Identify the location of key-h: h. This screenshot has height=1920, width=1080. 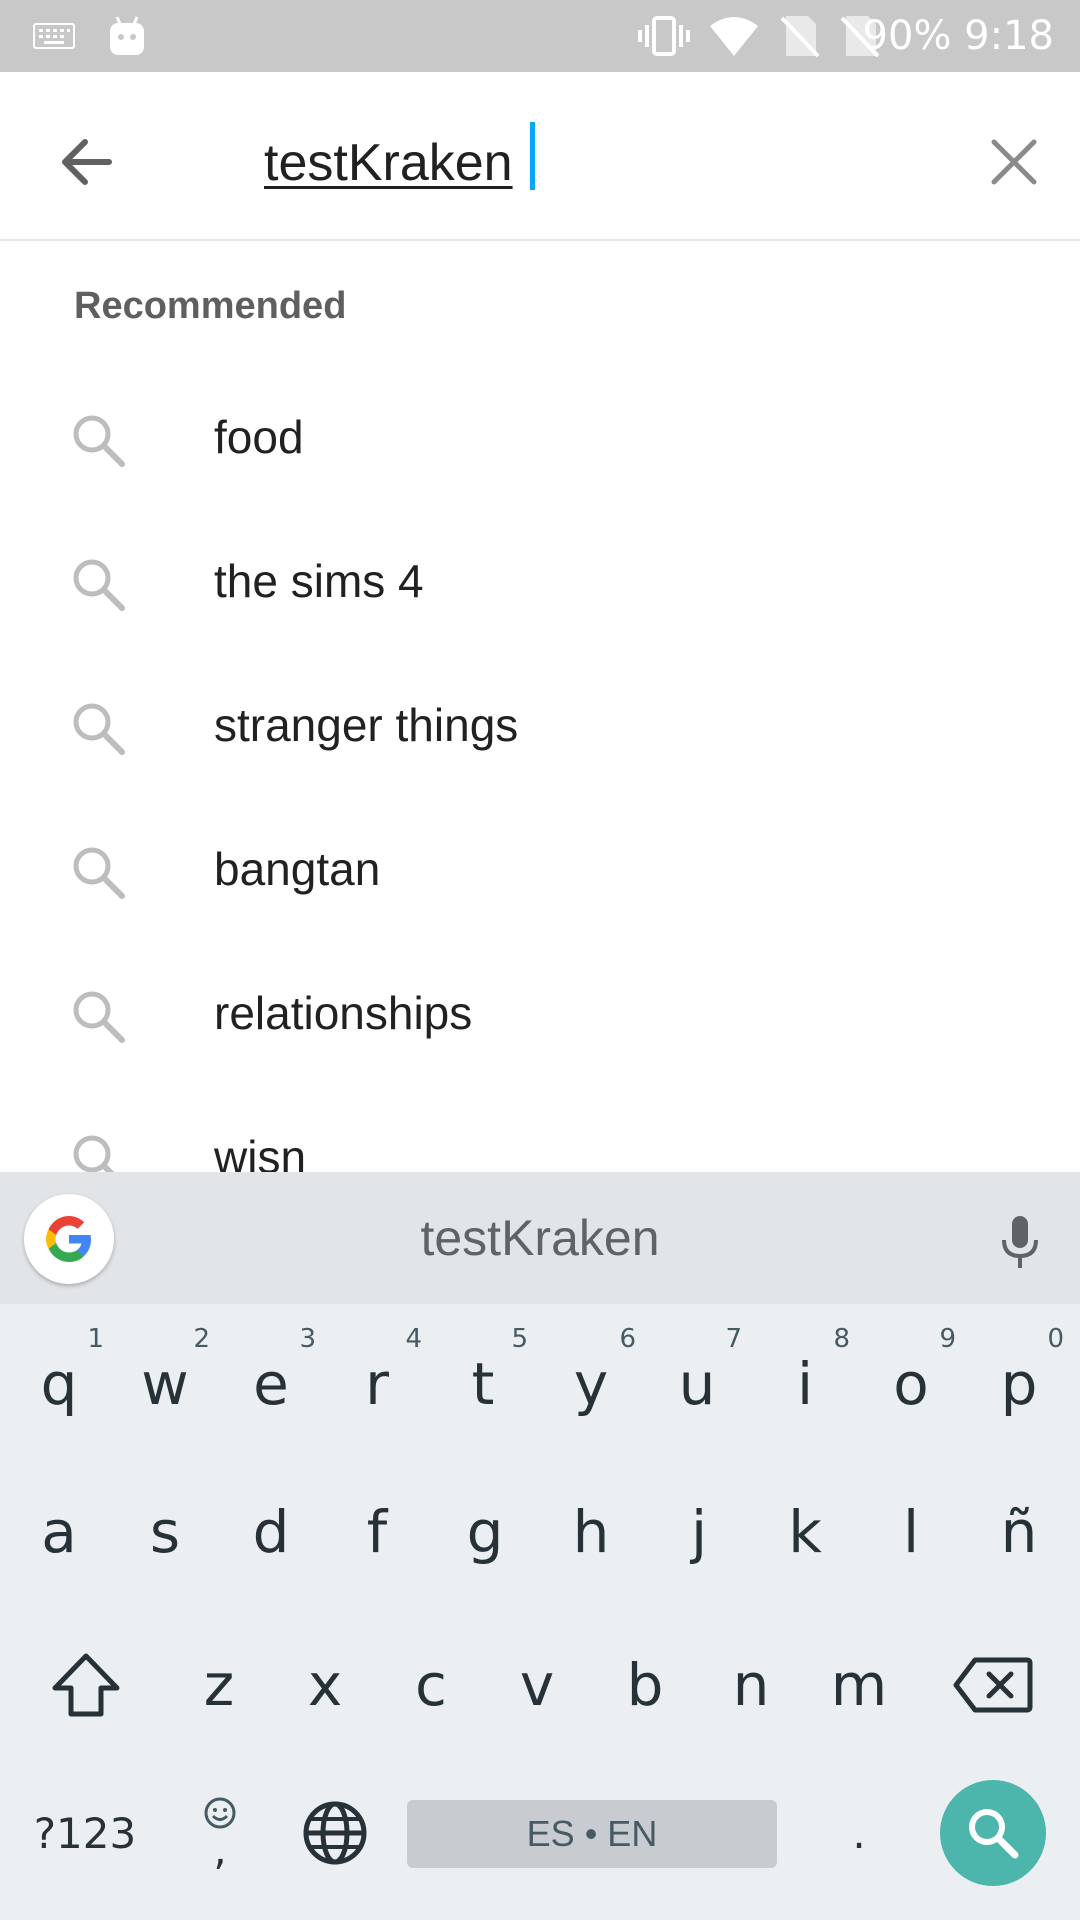
(591, 1532).